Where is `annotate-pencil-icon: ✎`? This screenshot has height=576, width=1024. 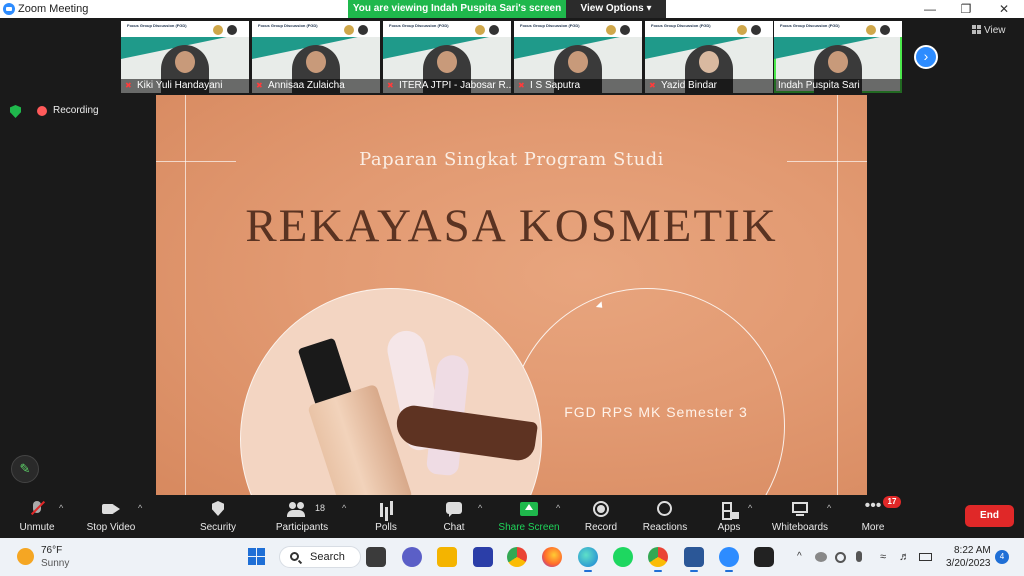 annotate-pencil-icon: ✎ is located at coordinates (25, 469).